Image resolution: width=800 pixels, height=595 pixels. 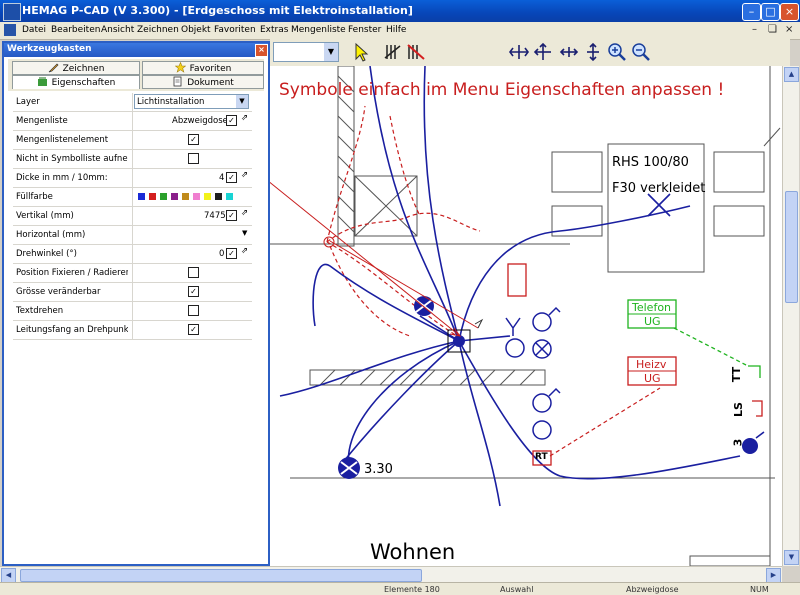 I want to click on scroll-up-icon: ▲, so click(x=791, y=74).